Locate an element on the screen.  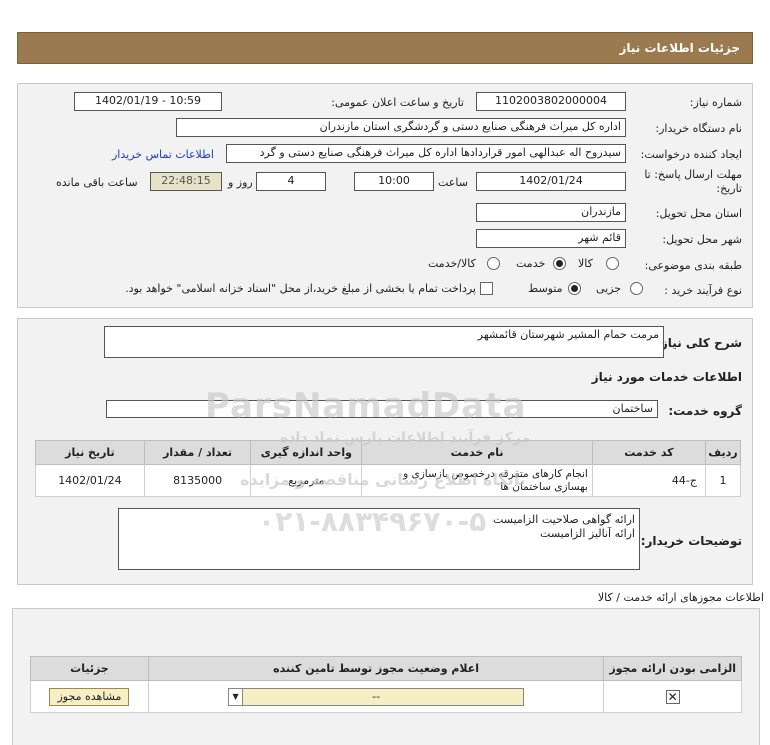
purchase-label-minor: جزیی is located at coordinates (609, 288).